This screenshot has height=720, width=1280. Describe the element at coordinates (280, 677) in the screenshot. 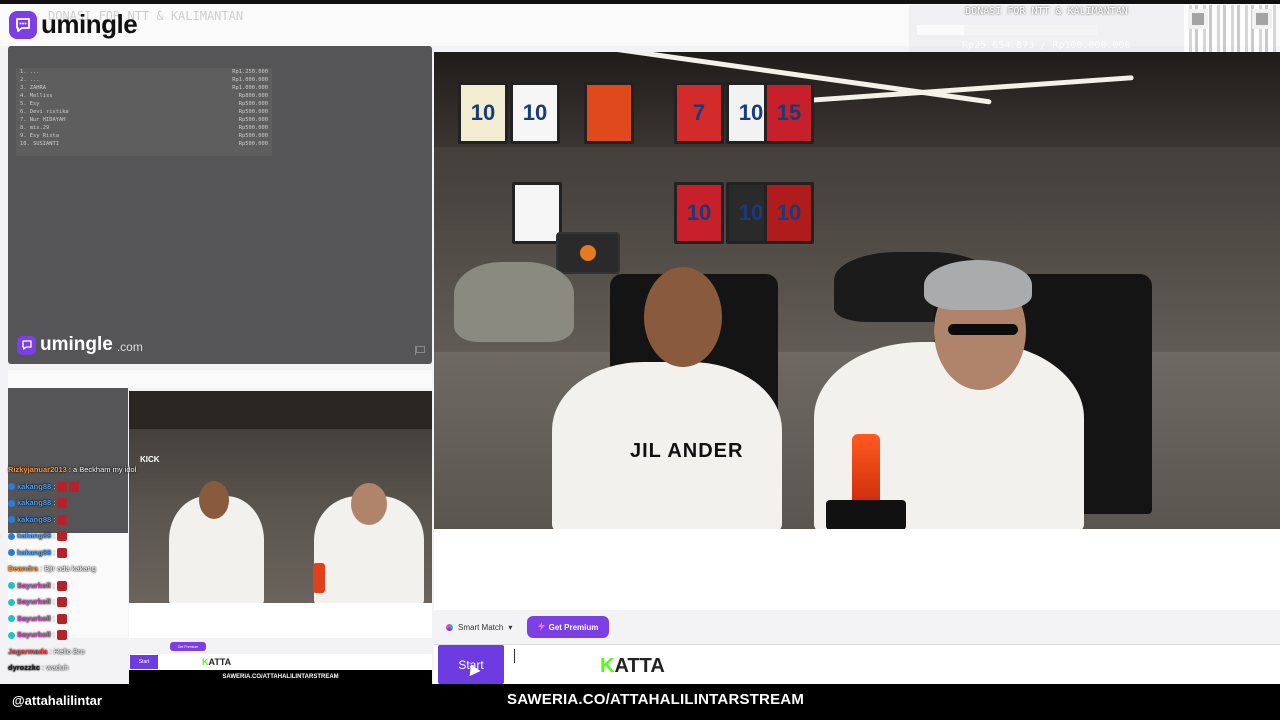

I see `mini-saweria-banner: SAWERIA.CO/ATTAHALILINTARSTREAM` at that location.